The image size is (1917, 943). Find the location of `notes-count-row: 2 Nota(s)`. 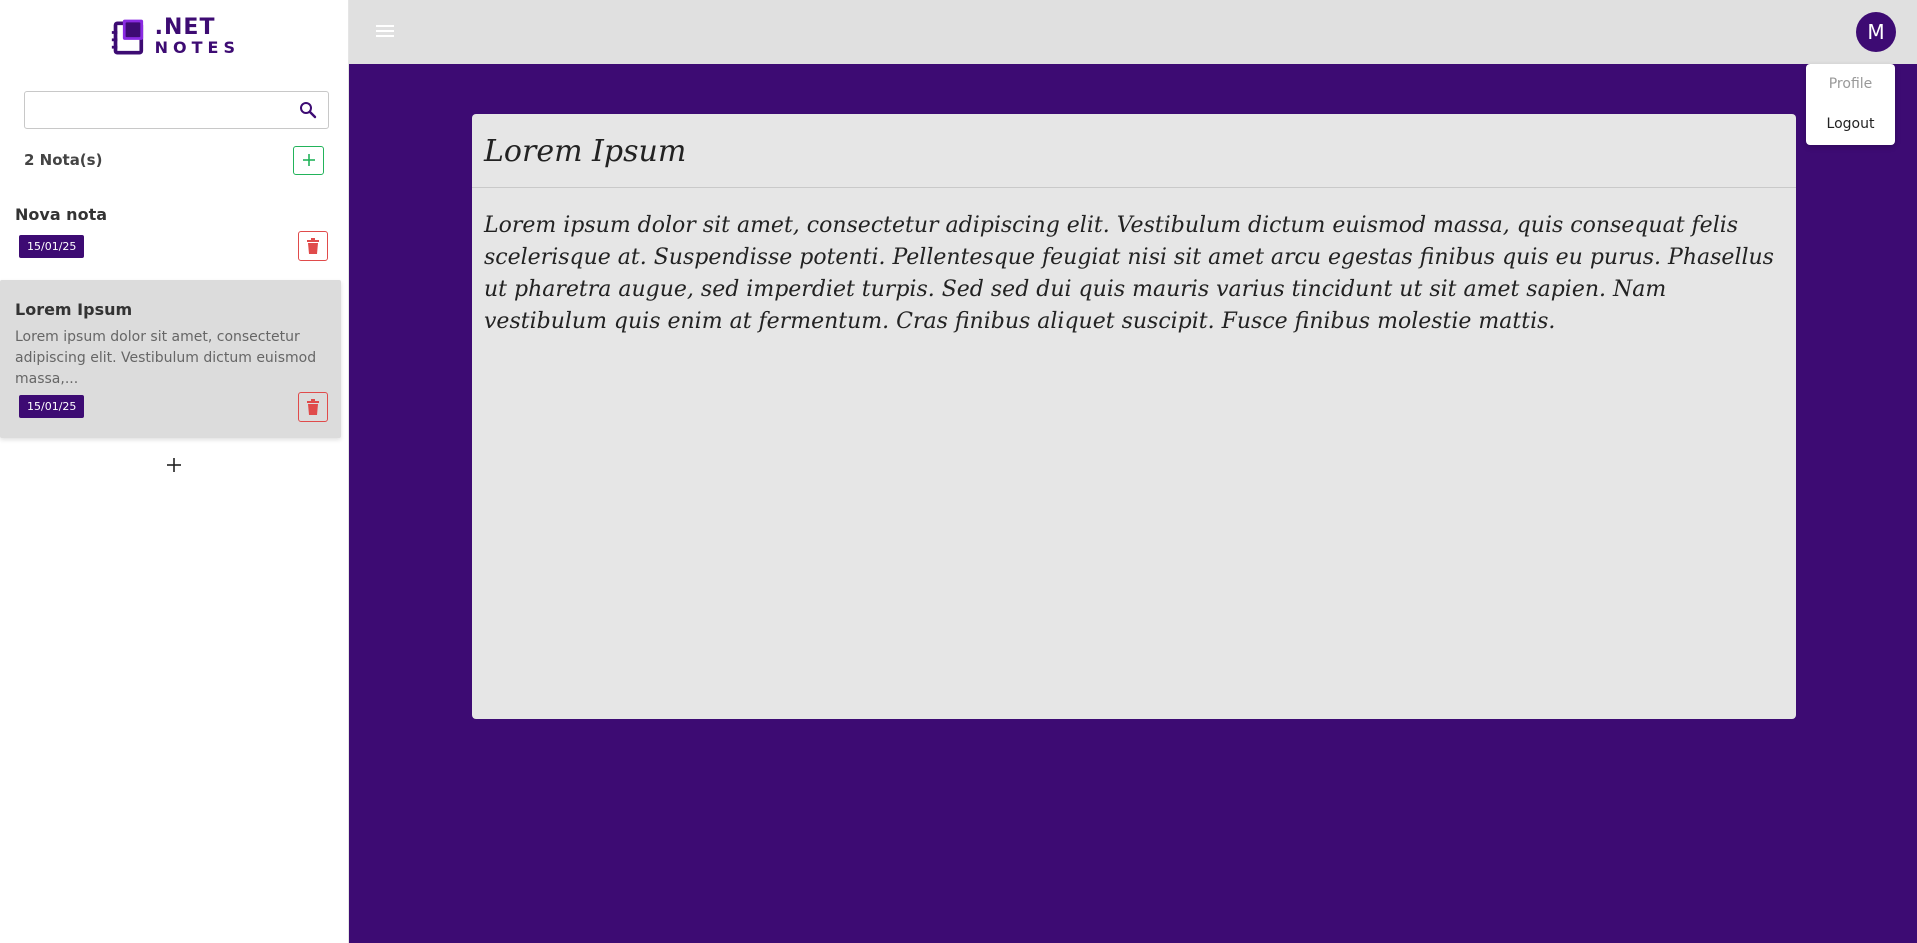

notes-count-row: 2 Nota(s) is located at coordinates (174, 160).